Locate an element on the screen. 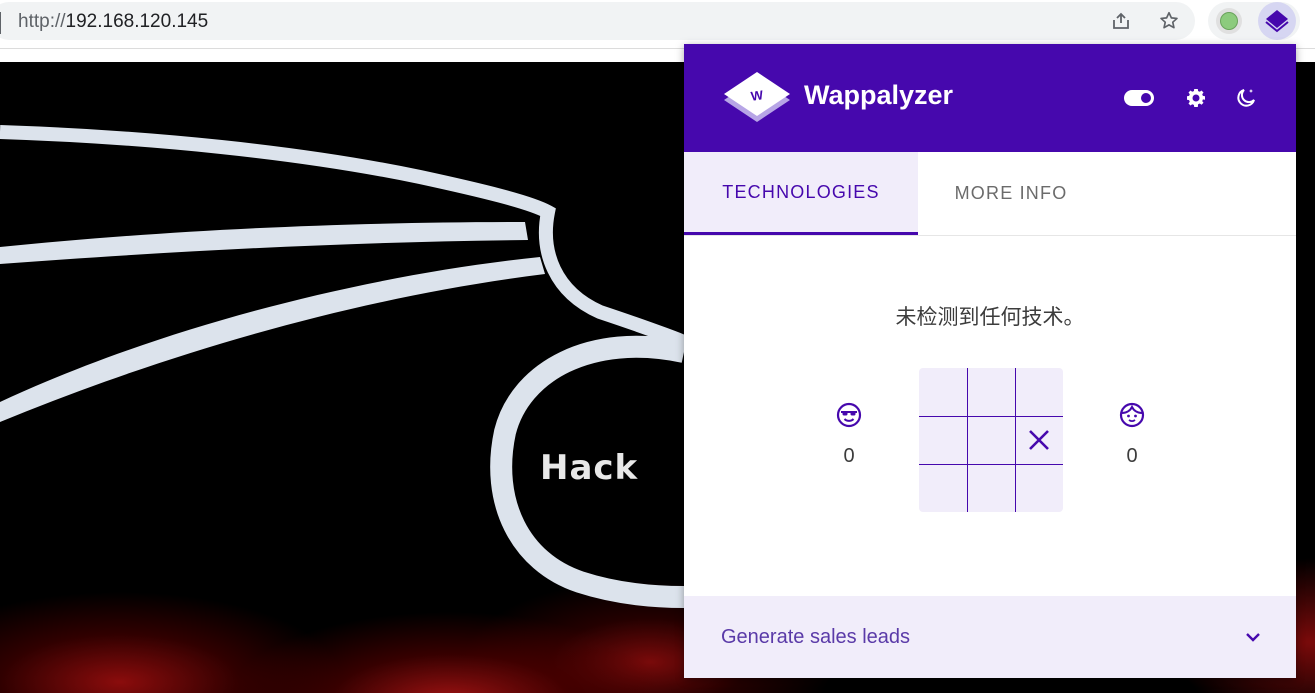 The width and height of the screenshot is (1315, 693). tab-more-info: MORE INFO is located at coordinates (1011, 193).